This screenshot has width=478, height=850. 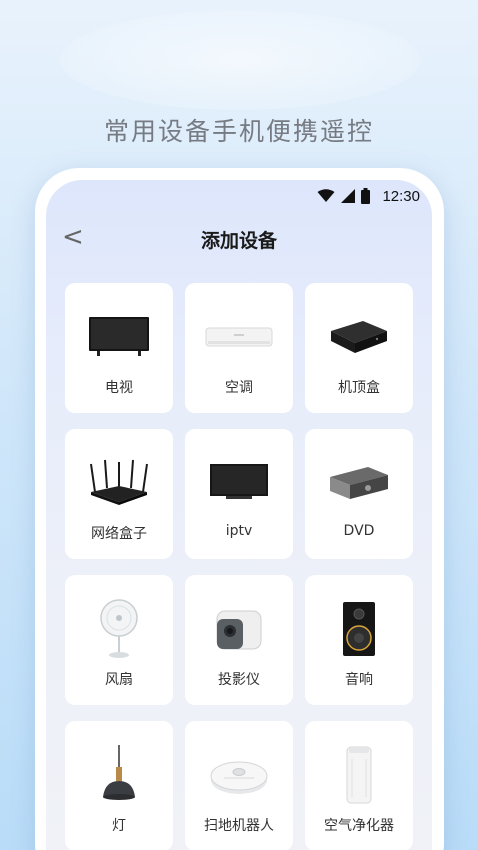 I want to click on device-card-network-box: 网络盒子, so click(x=119, y=494).